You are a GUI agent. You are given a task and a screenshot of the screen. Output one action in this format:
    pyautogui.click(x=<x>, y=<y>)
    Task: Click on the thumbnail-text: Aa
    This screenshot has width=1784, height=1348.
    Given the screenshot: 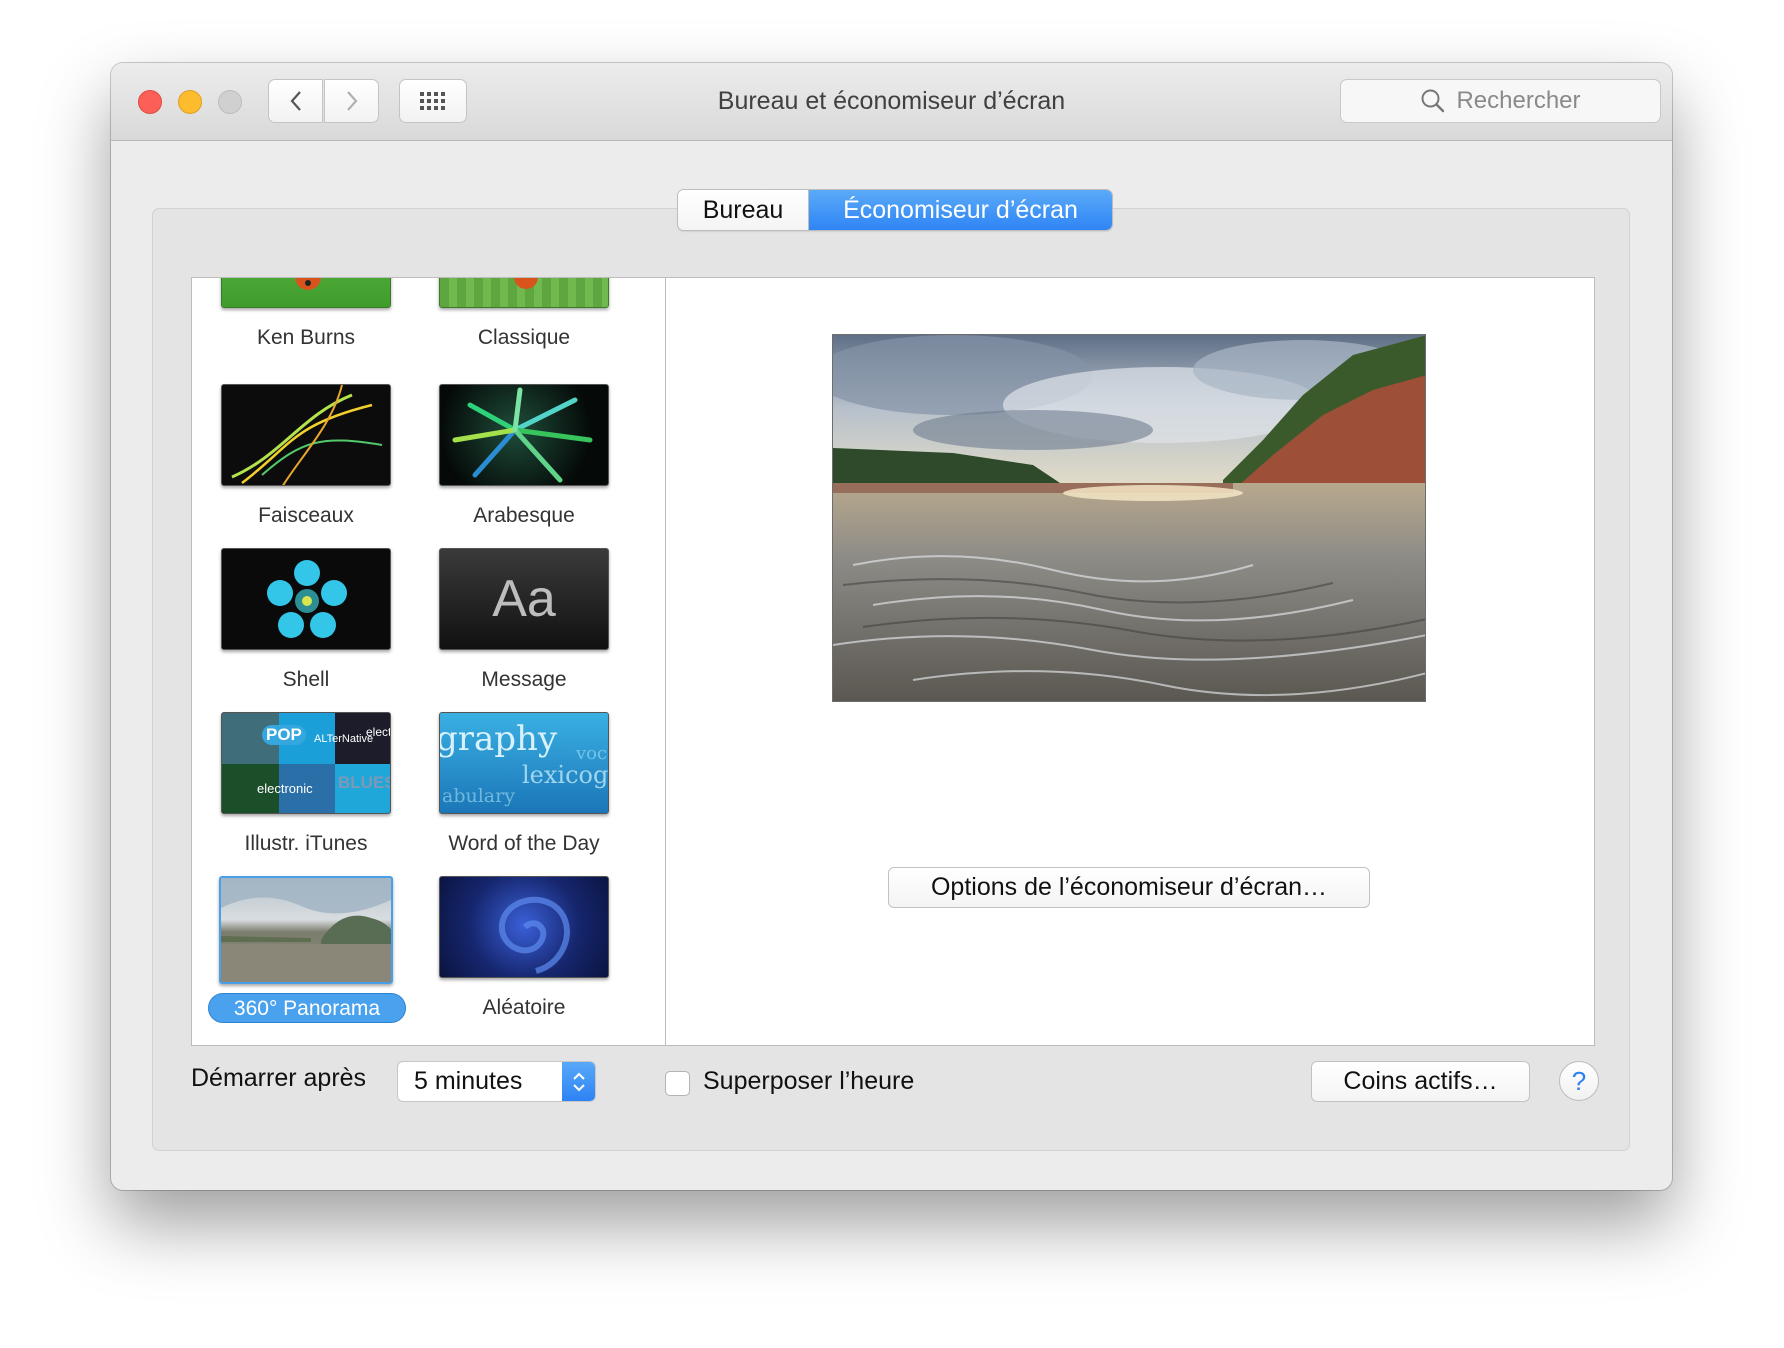 What is the action you would take?
    pyautogui.click(x=524, y=599)
    